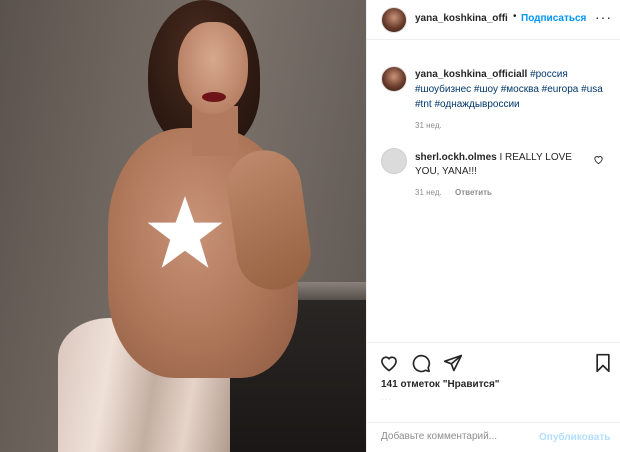  I want to click on commenter-avatar, so click(394, 161).